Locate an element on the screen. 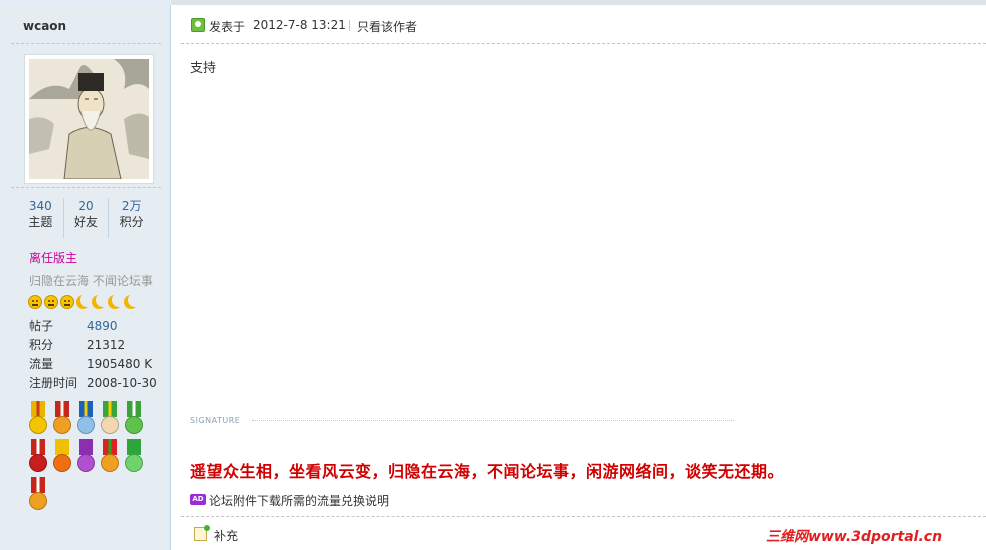 Image resolution: width=986 pixels, height=550 pixels. avatar-frame is located at coordinates (89, 119).